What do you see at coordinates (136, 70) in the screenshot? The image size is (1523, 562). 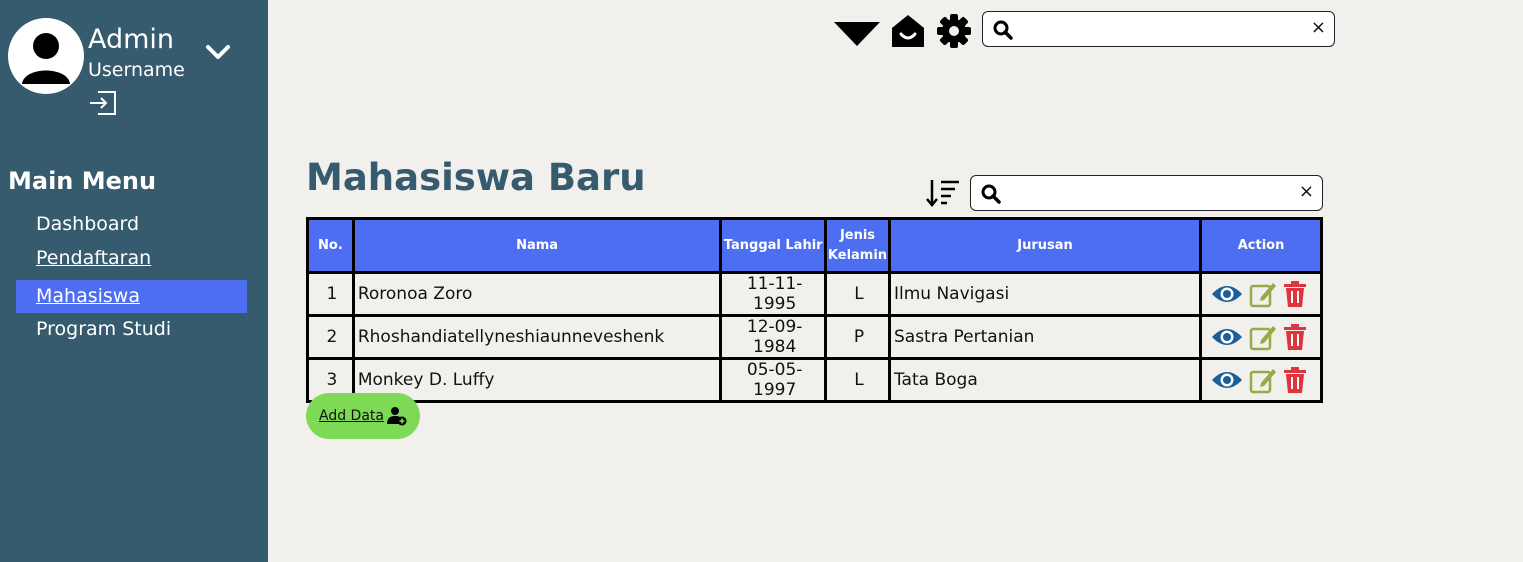 I see `user-role: Username` at bounding box center [136, 70].